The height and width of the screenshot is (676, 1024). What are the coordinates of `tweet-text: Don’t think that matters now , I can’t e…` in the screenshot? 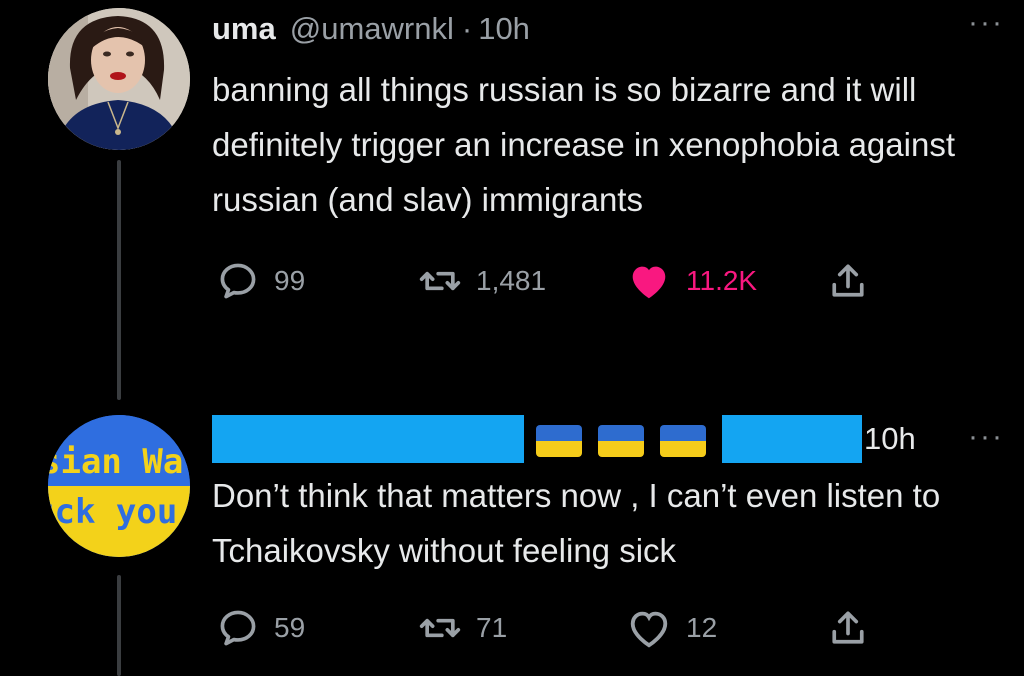 It's located at (576, 523).